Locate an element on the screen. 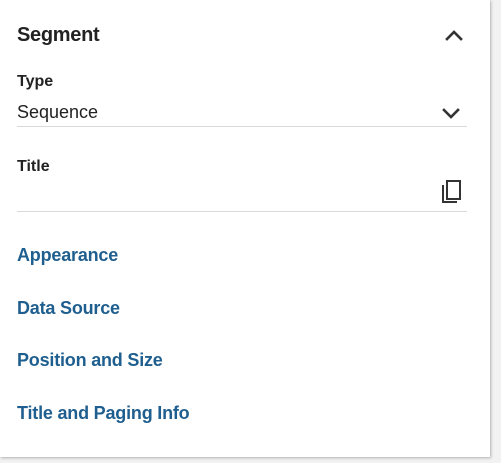 The image size is (501, 463). section-appearance: Appearance is located at coordinates (67, 255).